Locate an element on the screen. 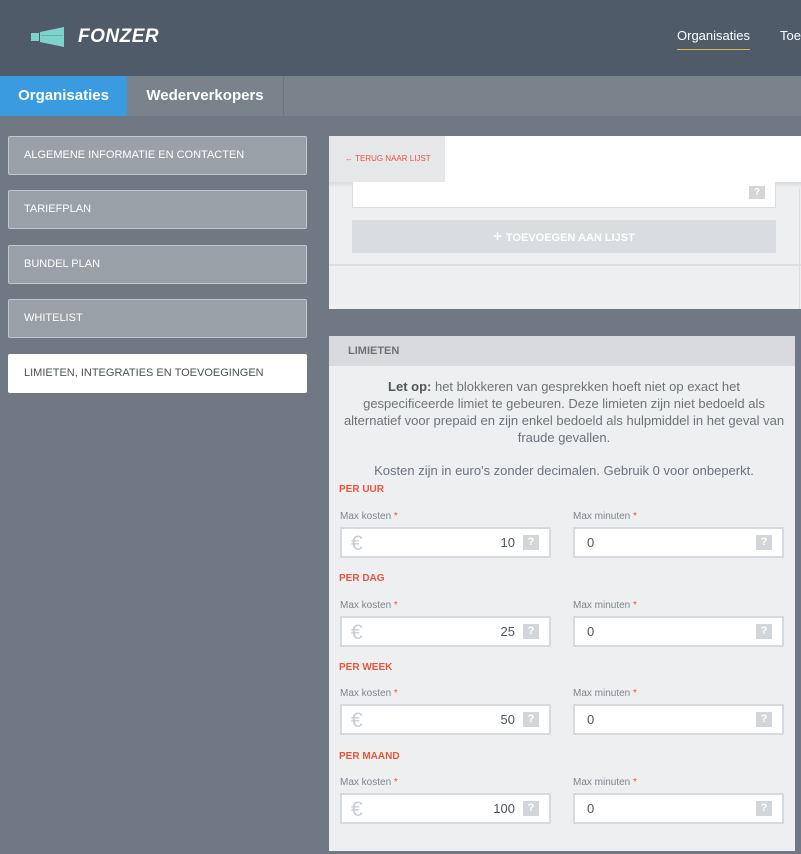 Image resolution: width=801 pixels, height=854 pixels. tab-bar: Organisaties Wederverkopers is located at coordinates (400, 96).